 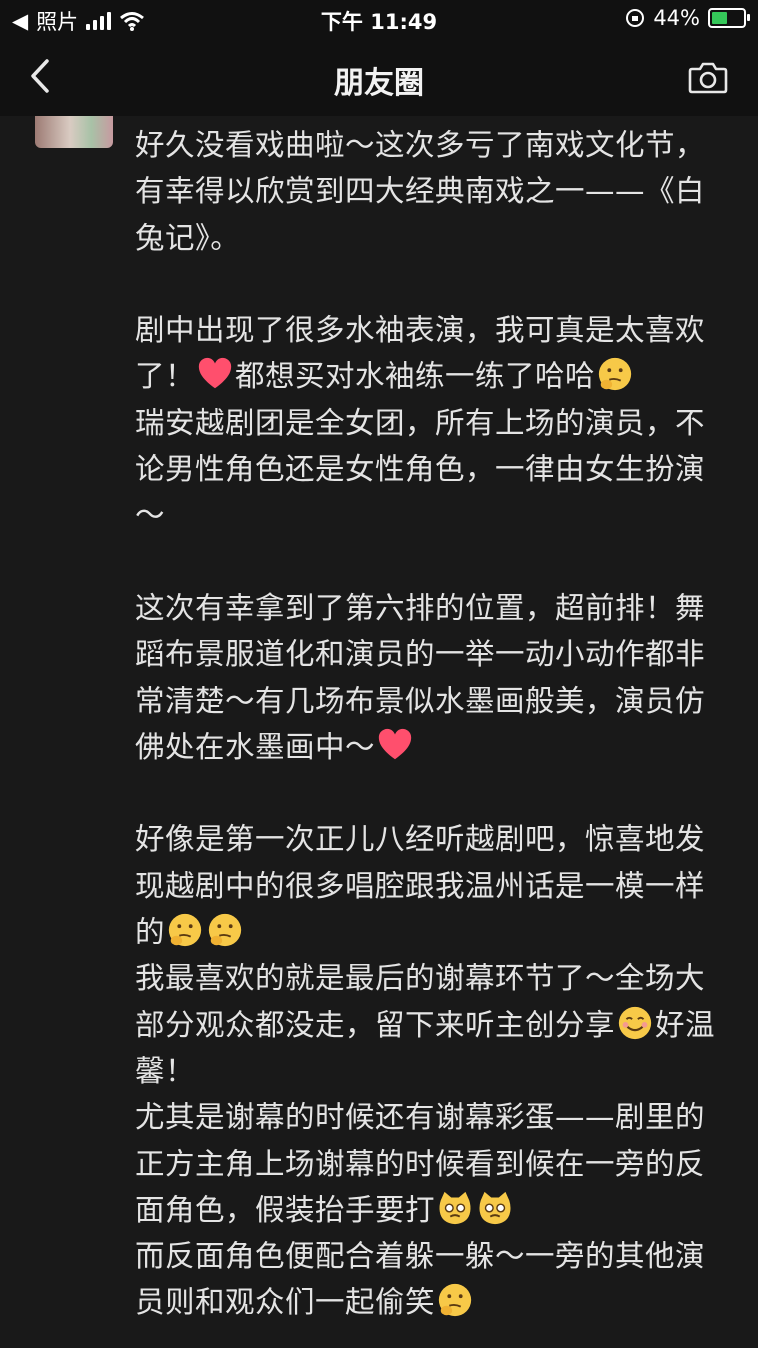 What do you see at coordinates (420, 1279) in the screenshot?
I see `post-text-segment: 而反面角色便配合着躲一躲～一旁的其他演员则和观众们一起偷笑` at bounding box center [420, 1279].